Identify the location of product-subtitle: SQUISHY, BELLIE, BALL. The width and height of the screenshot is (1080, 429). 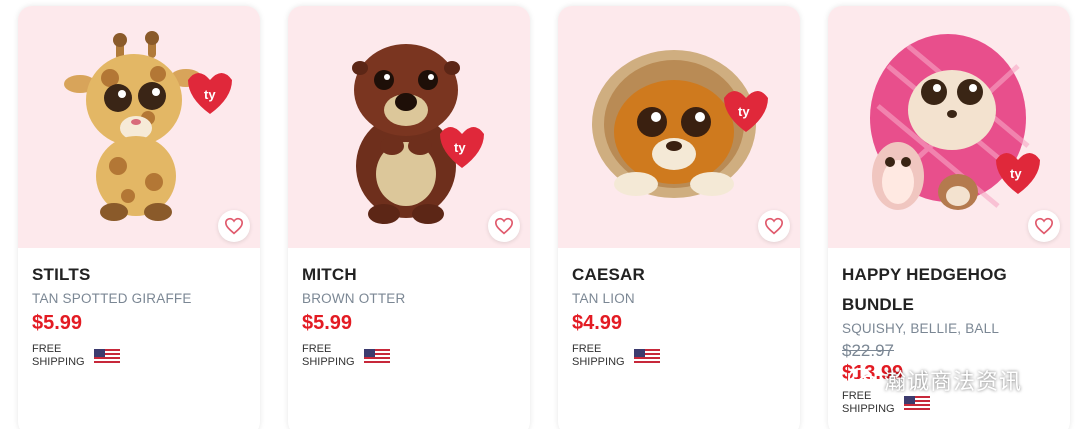
(921, 328).